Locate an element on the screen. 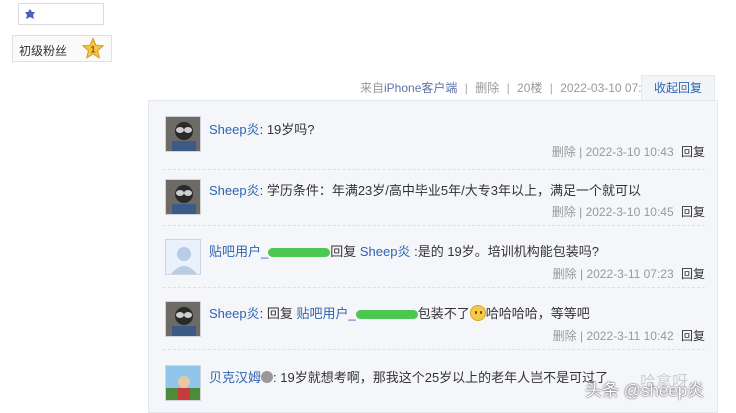 This screenshot has width=736, height=413. reply-content: 是的 19岁。培训机构能包装吗? is located at coordinates (508, 251).